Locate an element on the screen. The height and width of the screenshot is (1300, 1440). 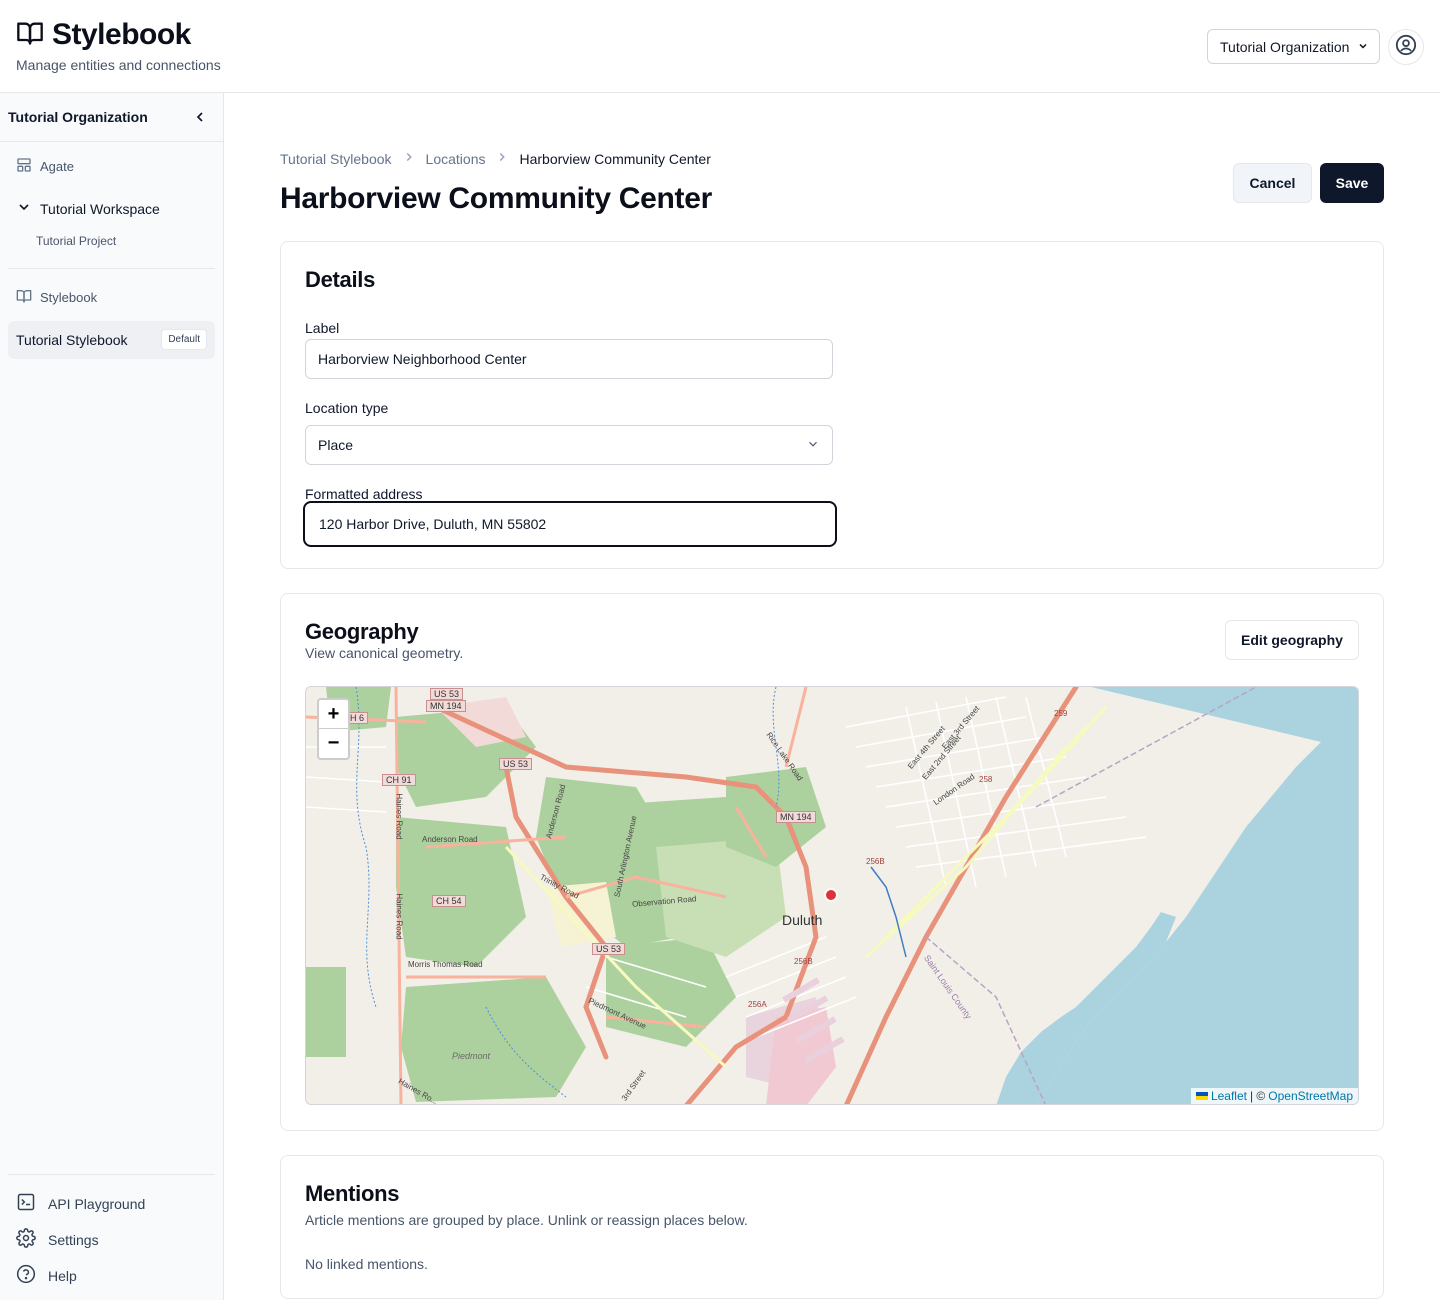
sidebar-item-project: Tutorial Project is located at coordinates (76, 241).